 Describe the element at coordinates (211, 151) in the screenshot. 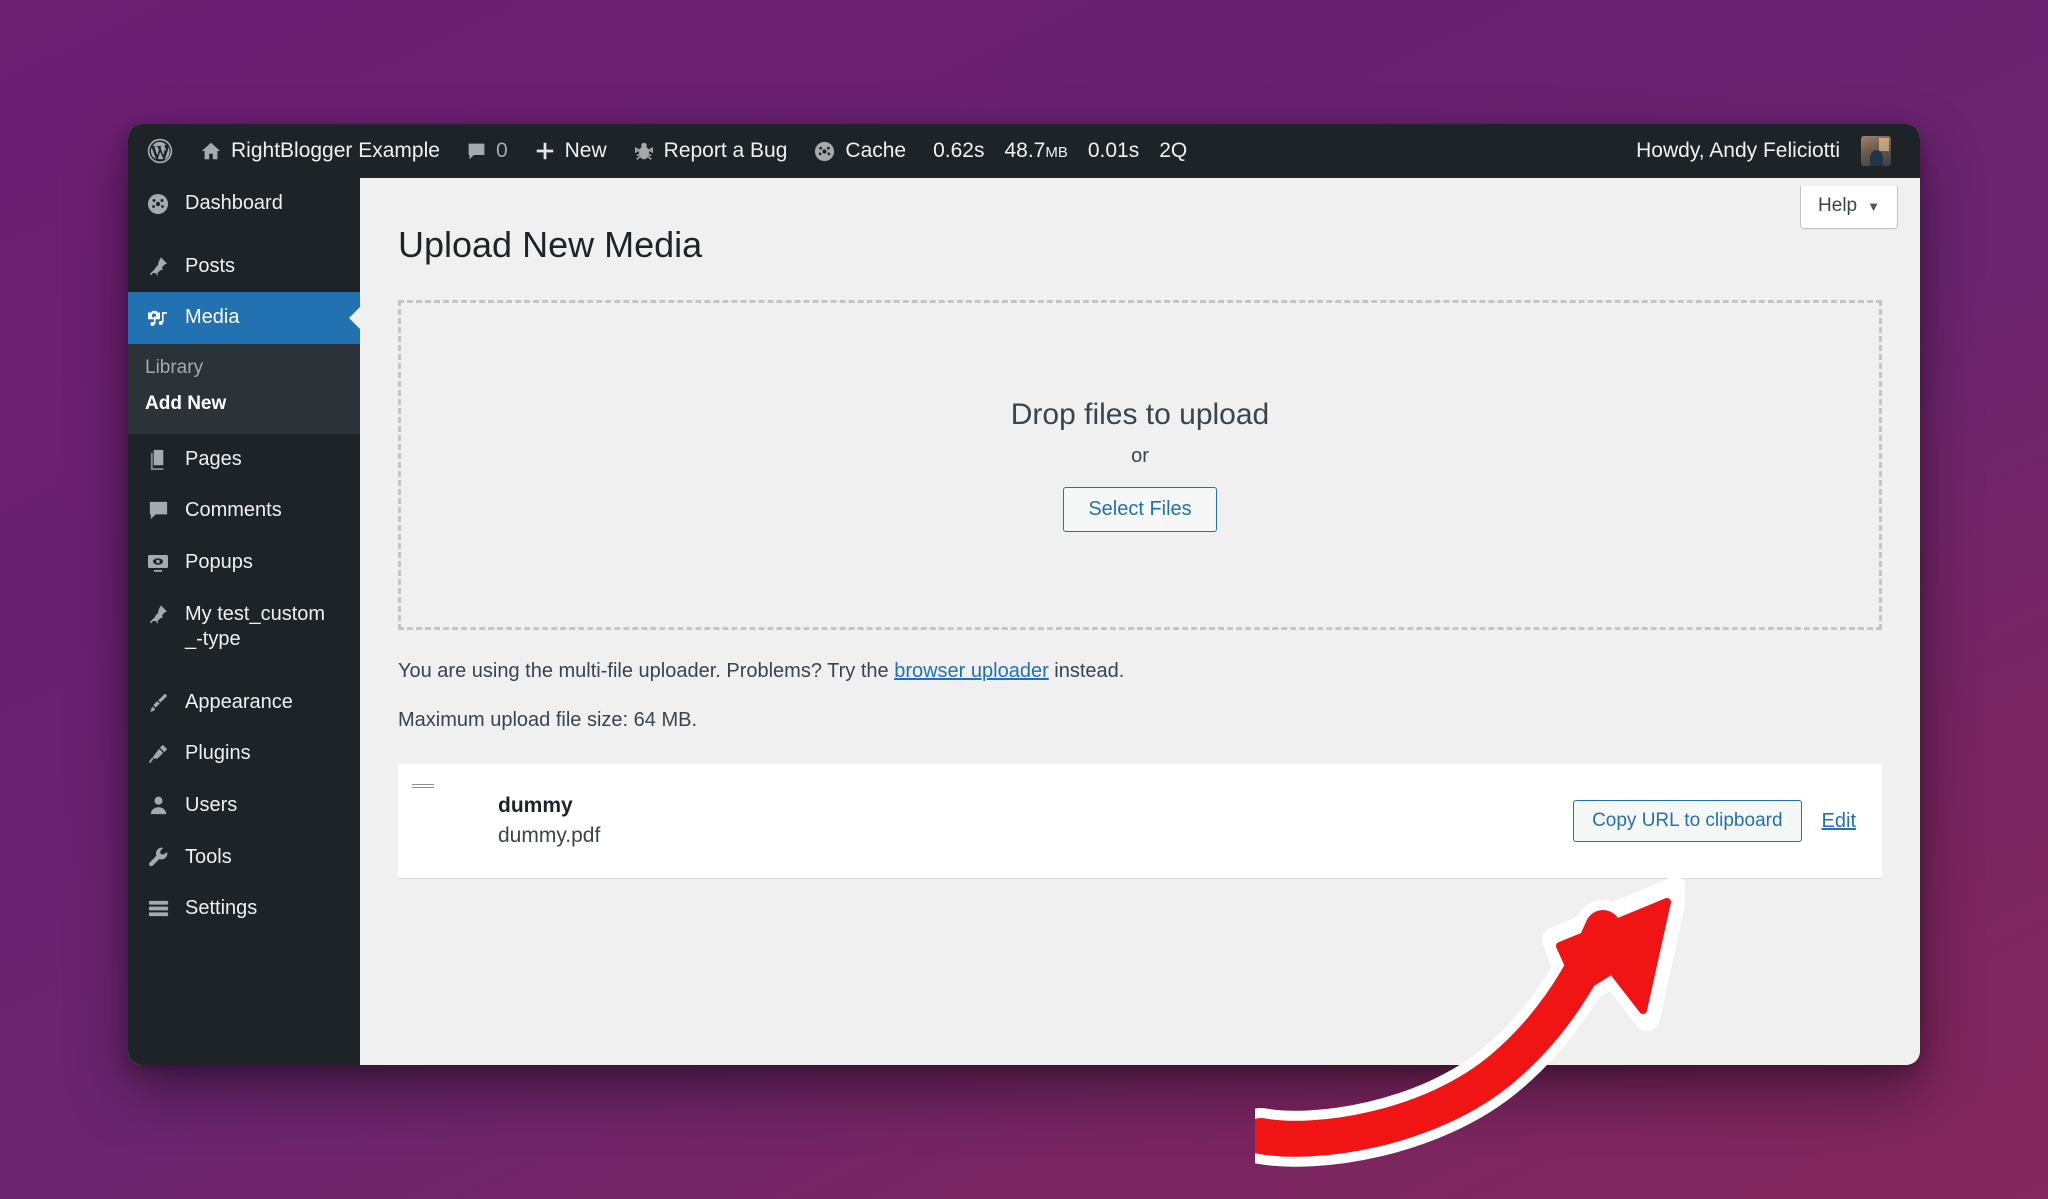

I see `home-icon` at that location.